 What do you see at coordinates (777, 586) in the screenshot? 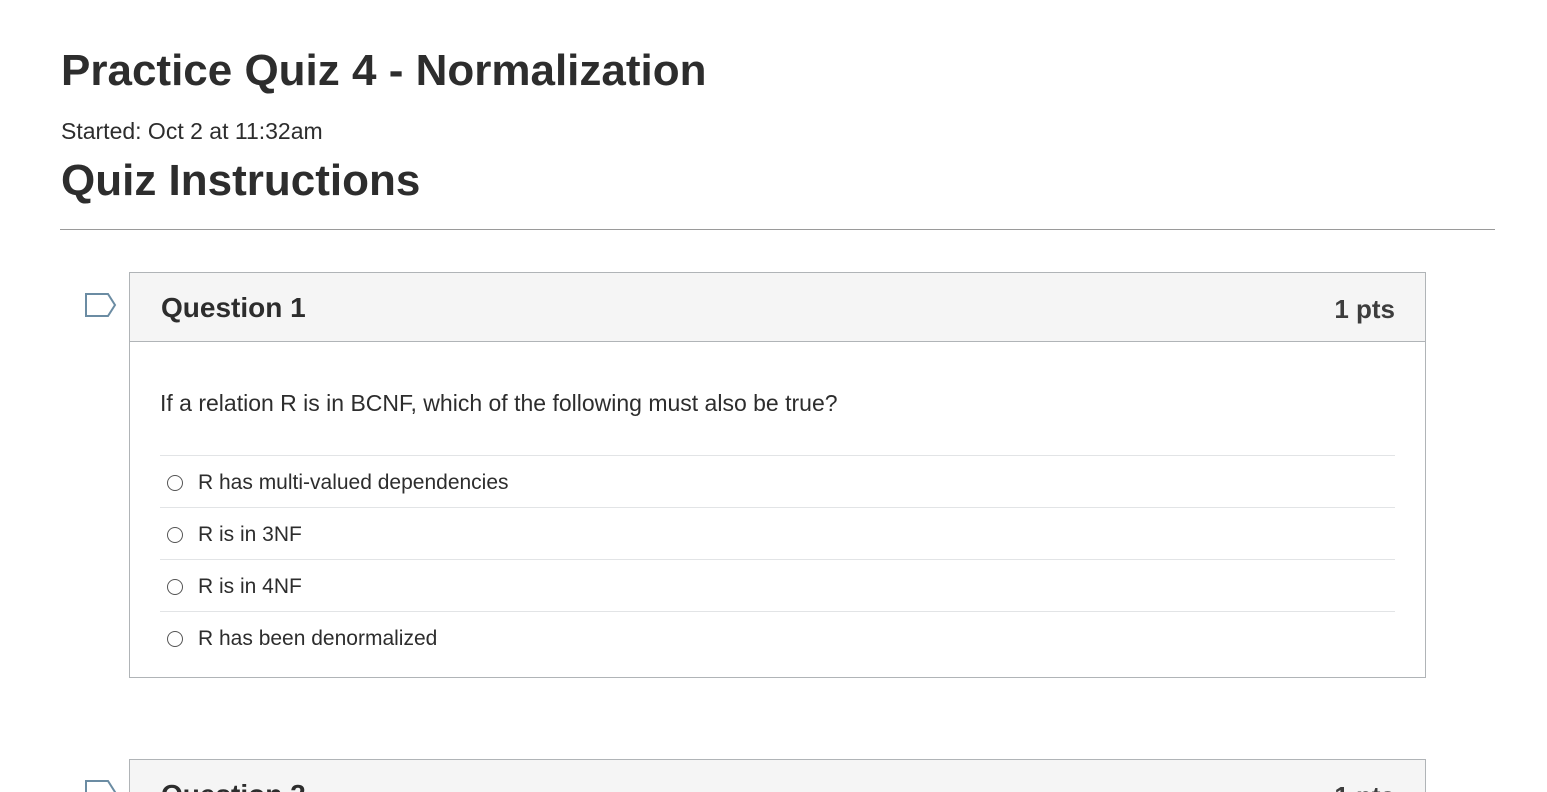
I see `answer-option-3: R is in 4NF` at bounding box center [777, 586].